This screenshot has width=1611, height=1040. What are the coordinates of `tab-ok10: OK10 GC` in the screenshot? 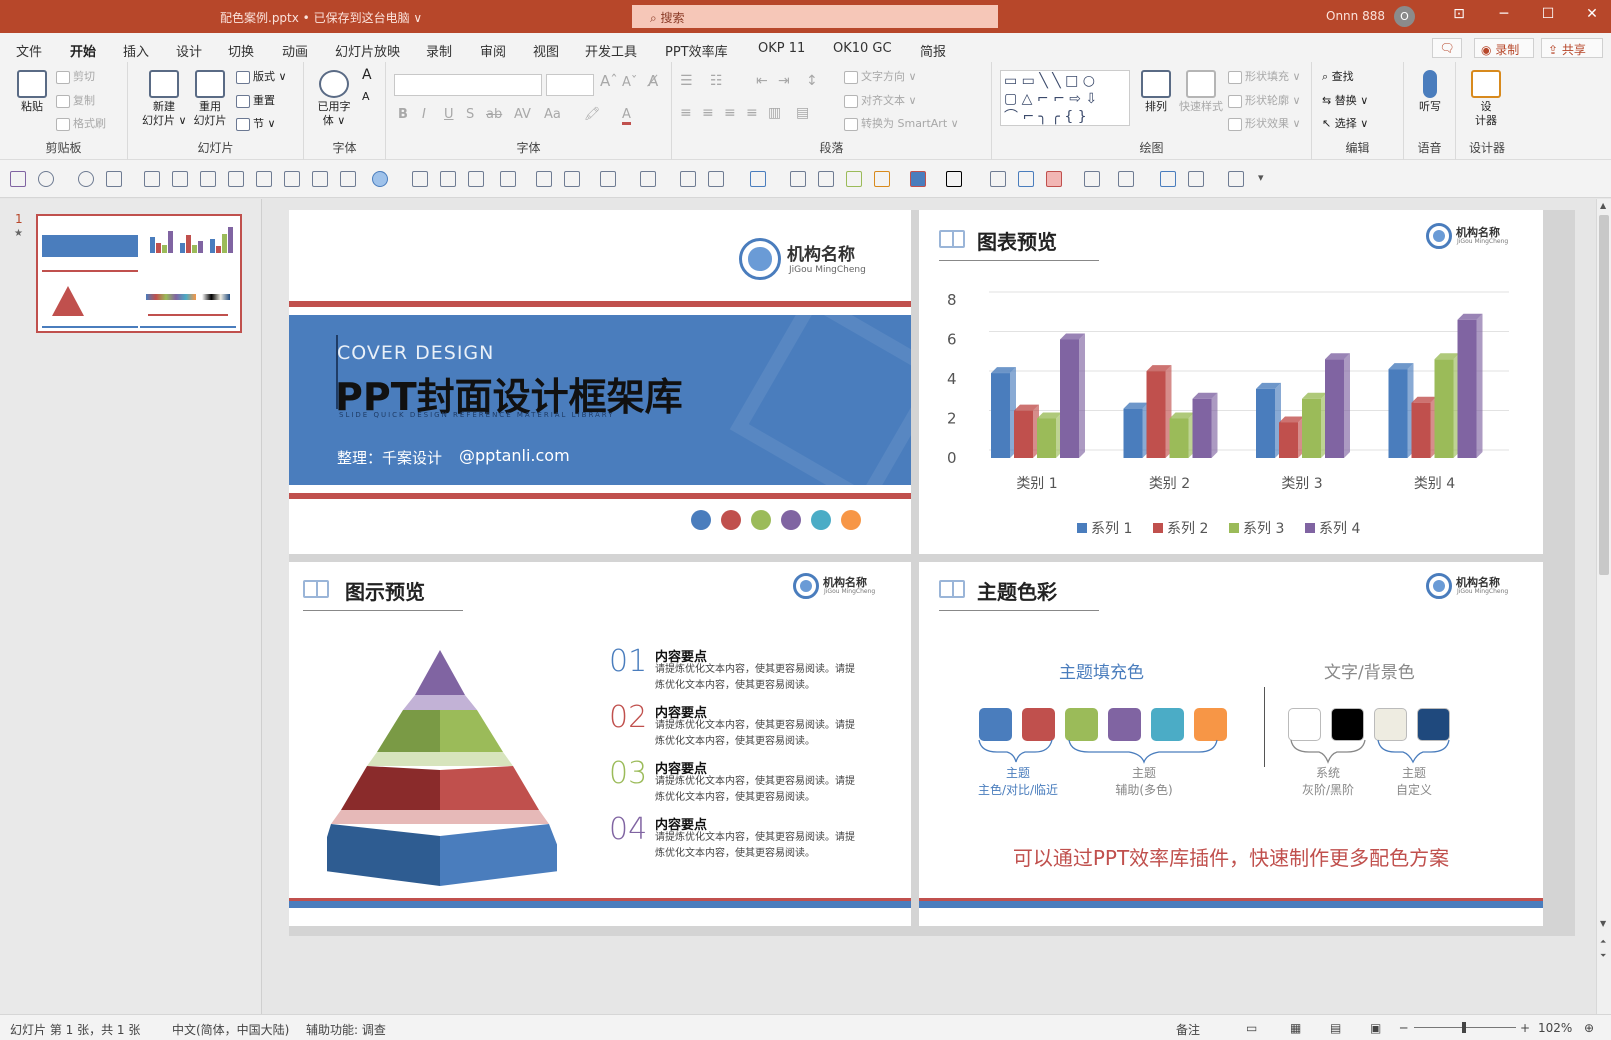 It's located at (862, 48).